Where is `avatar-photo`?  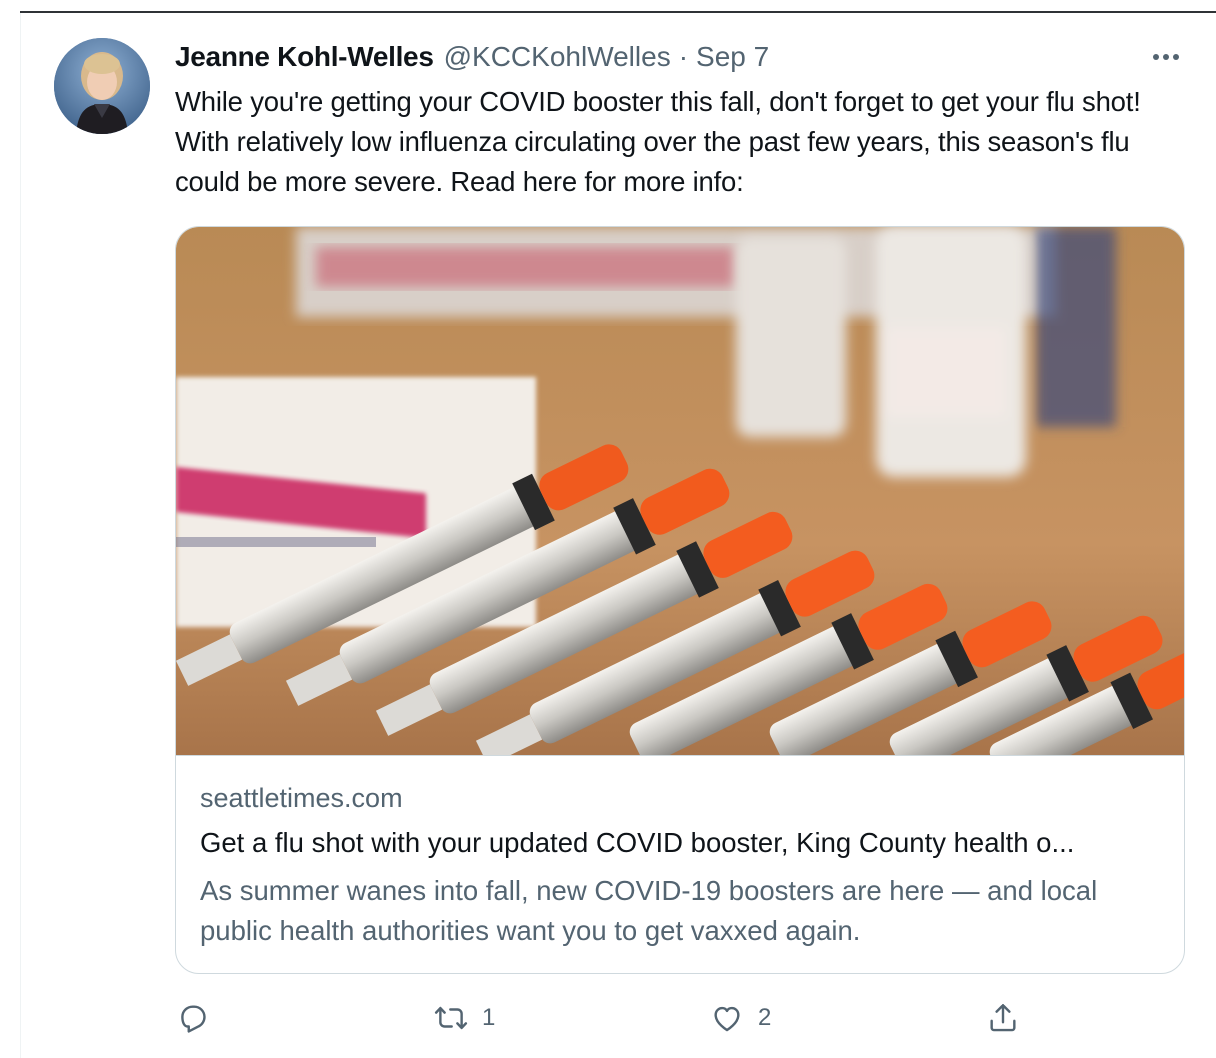 avatar-photo is located at coordinates (102, 86).